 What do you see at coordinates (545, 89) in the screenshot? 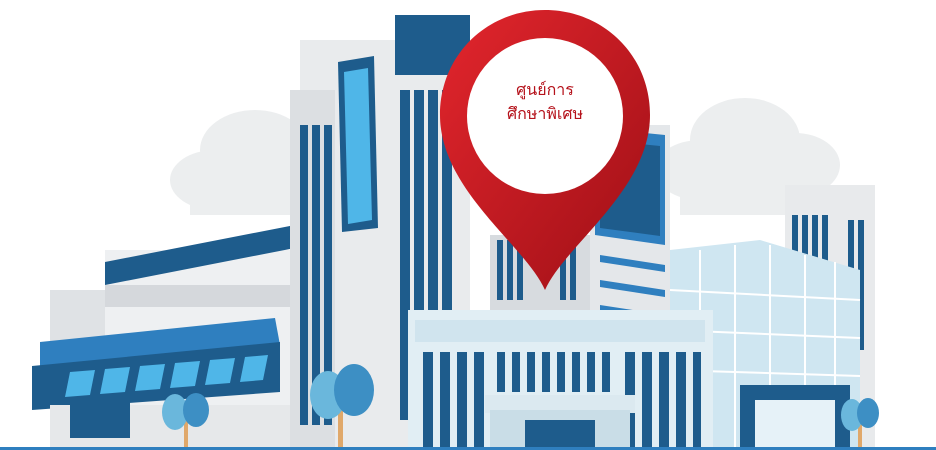
I see `pin-label-line1: ศูนย์การ` at bounding box center [545, 89].